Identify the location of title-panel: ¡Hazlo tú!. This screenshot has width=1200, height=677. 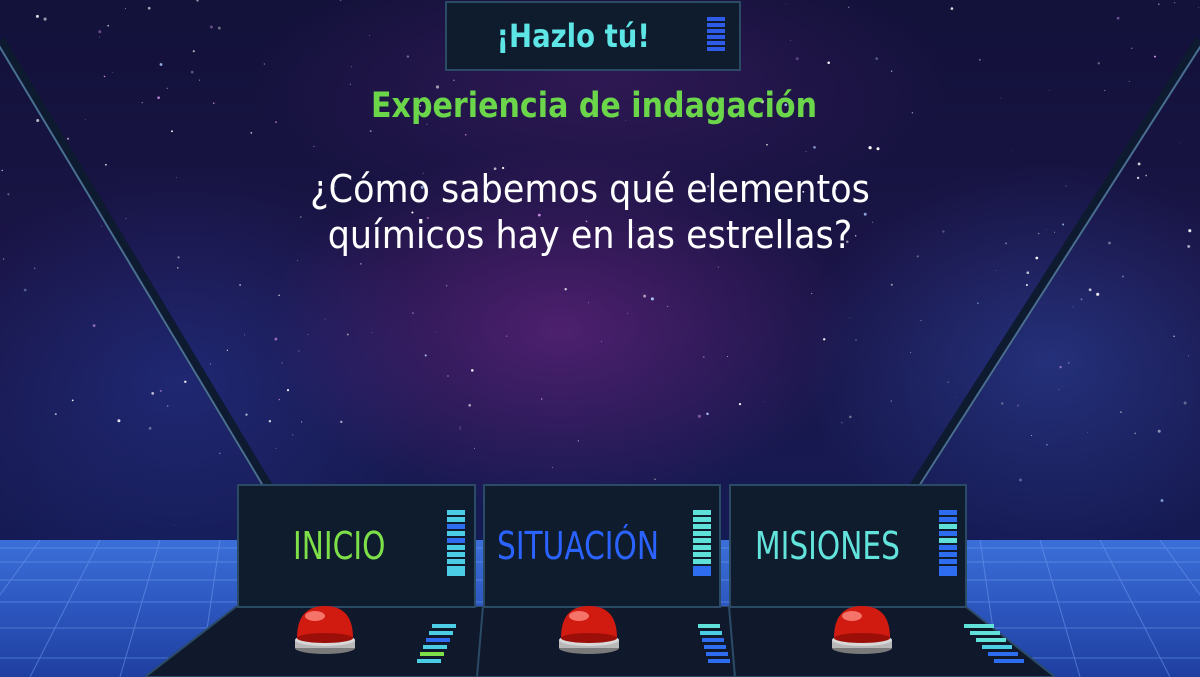
(593, 36).